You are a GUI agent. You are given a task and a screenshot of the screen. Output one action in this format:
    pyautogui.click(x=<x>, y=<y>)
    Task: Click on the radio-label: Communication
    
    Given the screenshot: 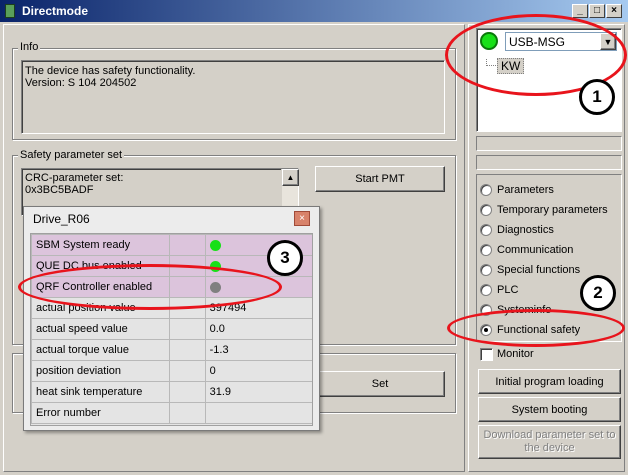 What is the action you would take?
    pyautogui.click(x=535, y=250)
    